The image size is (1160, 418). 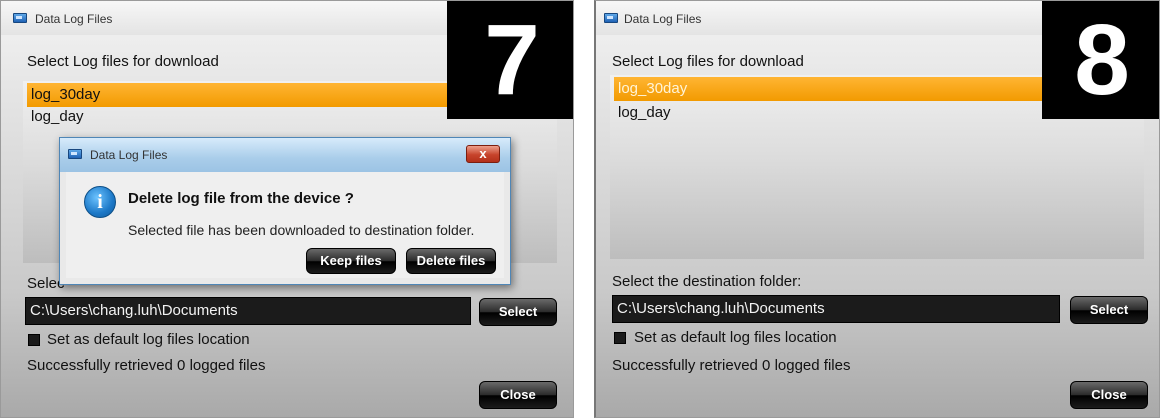 What do you see at coordinates (100, 202) in the screenshot?
I see `info-icon: i` at bounding box center [100, 202].